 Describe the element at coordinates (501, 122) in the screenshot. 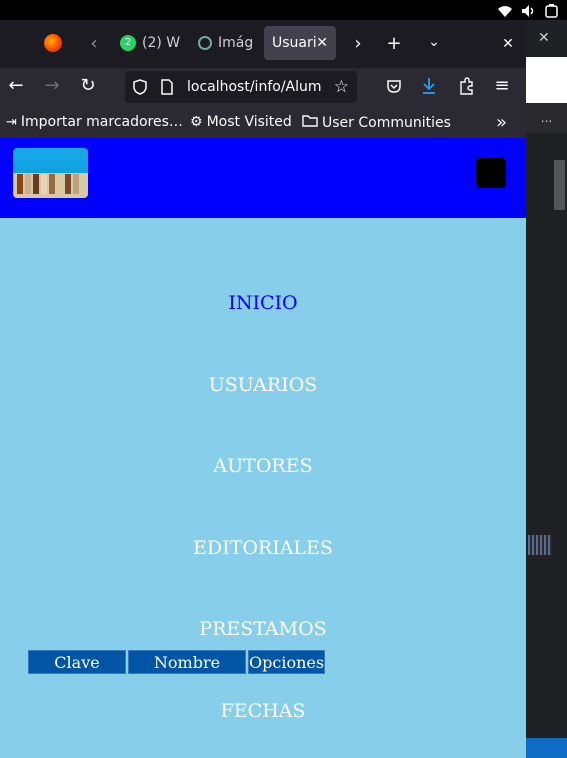

I see `more-bookmarks-icon: »` at that location.